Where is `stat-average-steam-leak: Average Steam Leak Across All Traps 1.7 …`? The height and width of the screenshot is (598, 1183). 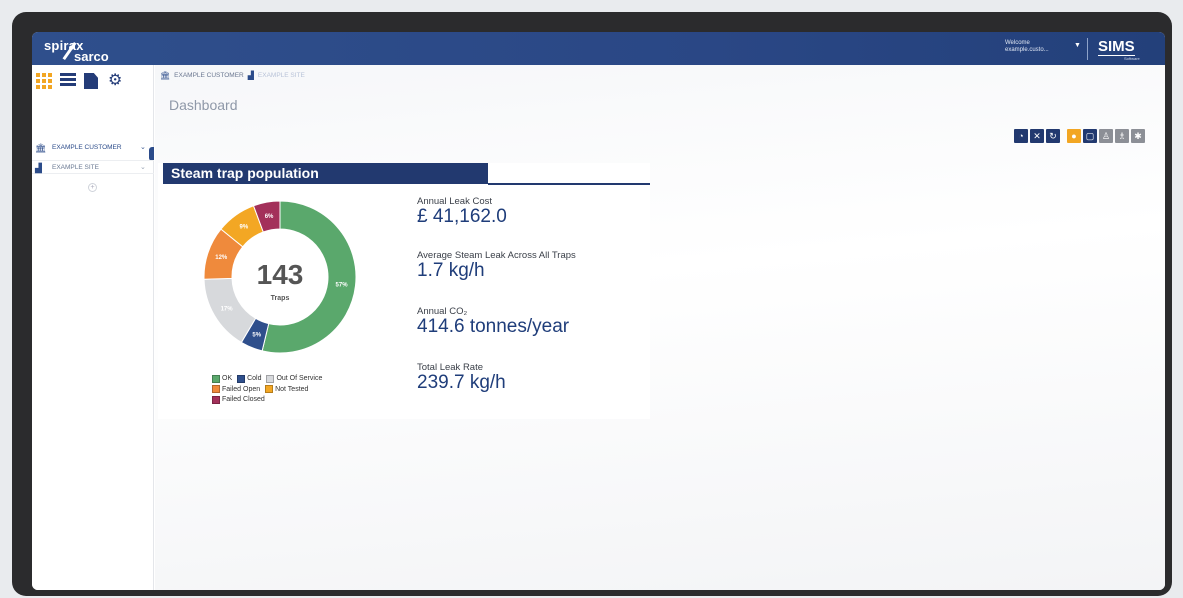 stat-average-steam-leak: Average Steam Leak Across All Traps 1.7 … is located at coordinates (537, 265).